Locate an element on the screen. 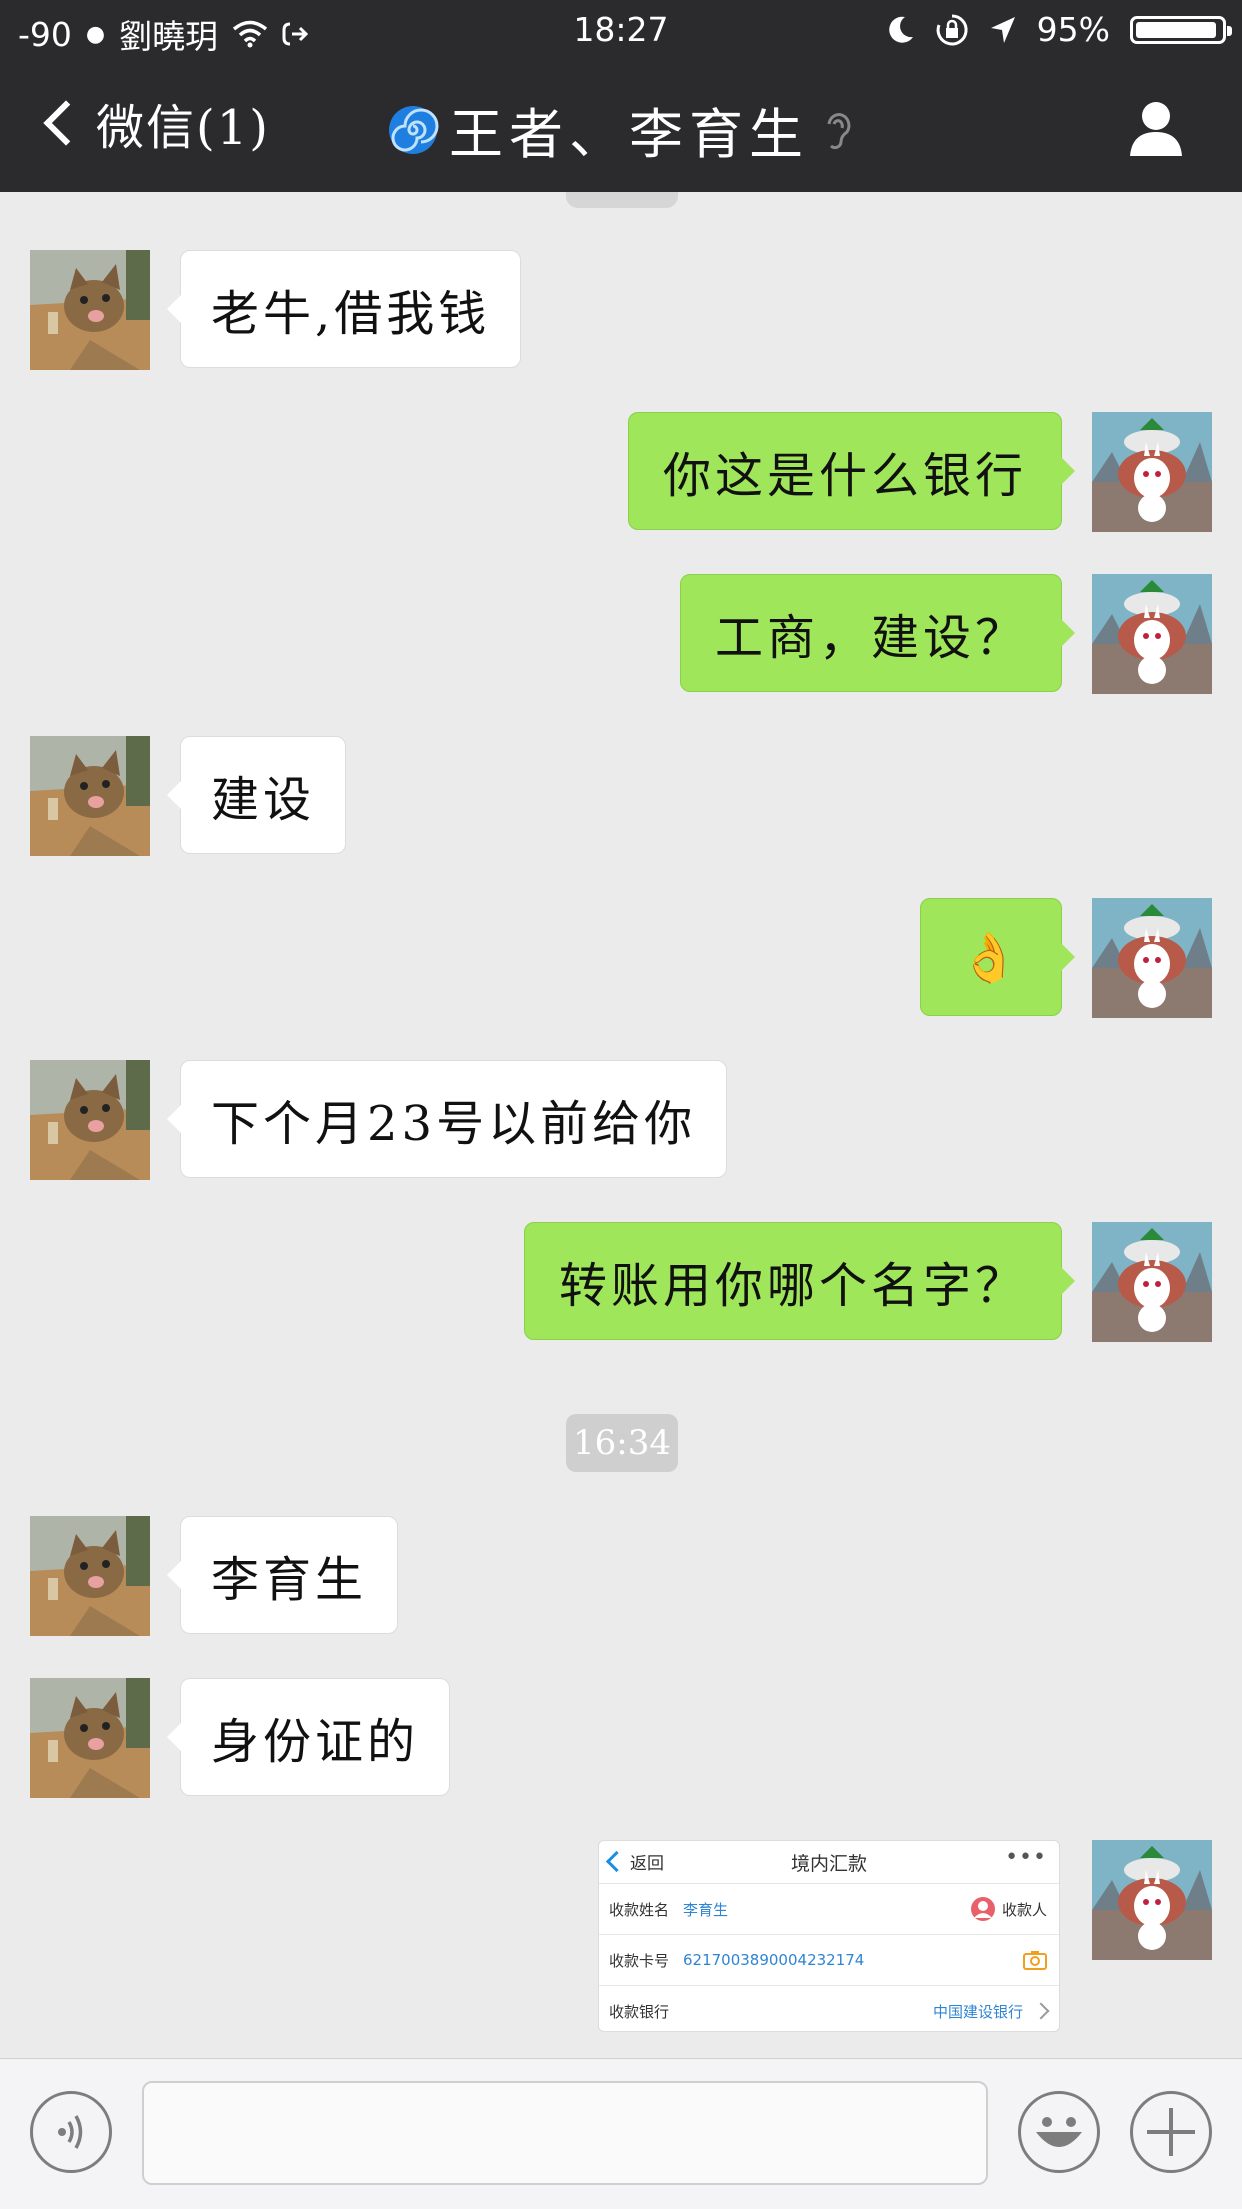 Image resolution: width=1242 pixels, height=2209 pixels. payee-avatar-icon is located at coordinates (982, 1909).